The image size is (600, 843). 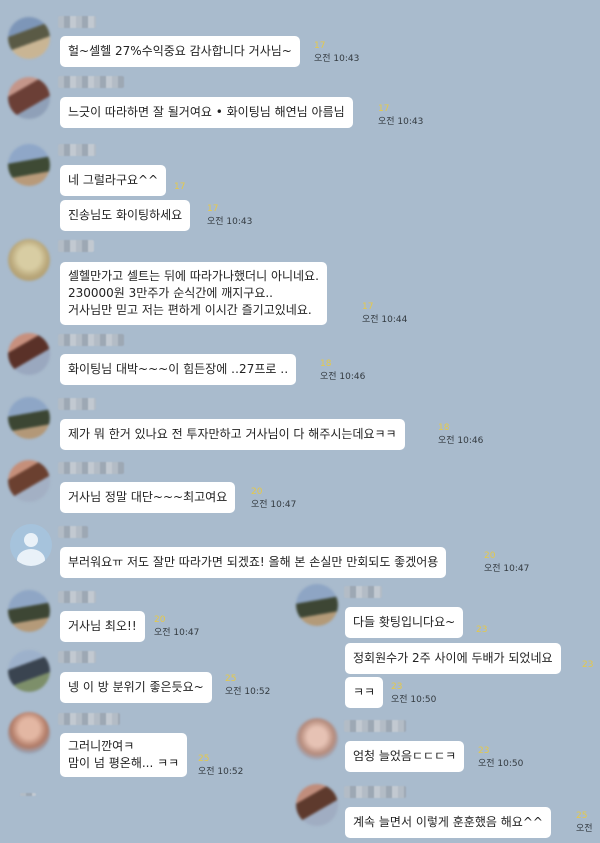 I want to click on message-text: 느긋이 따라하면 잘 될거여요 • 화이팅님 해연님 아름님, so click(x=206, y=112).